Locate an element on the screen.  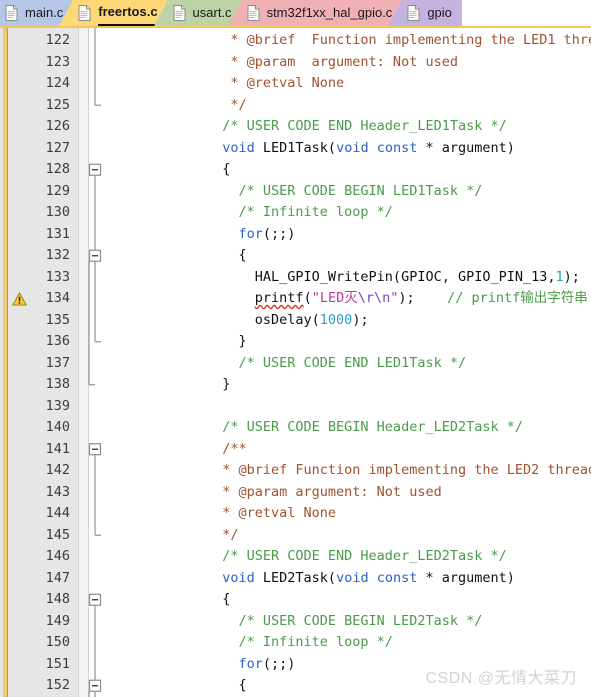
line-number: 144 is located at coordinates (57, 513).